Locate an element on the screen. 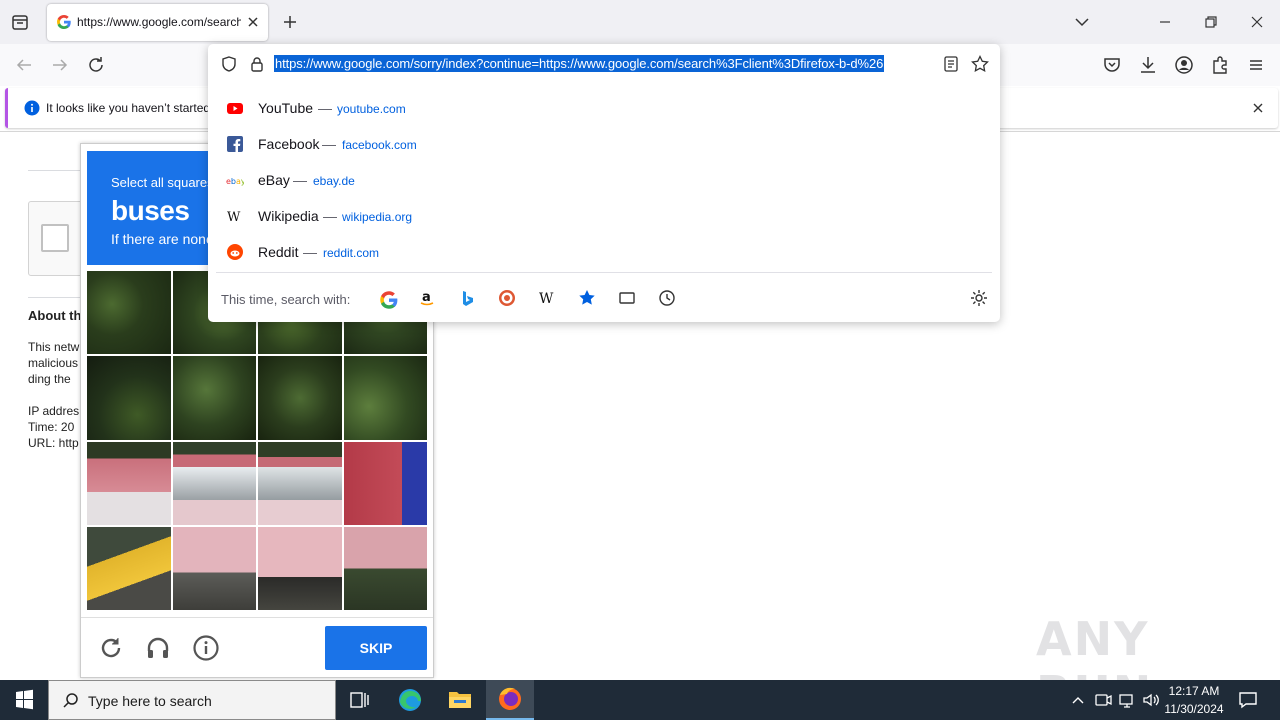 This screenshot has height=720, width=1280. page-text-line: malicious is located at coordinates (53, 363).